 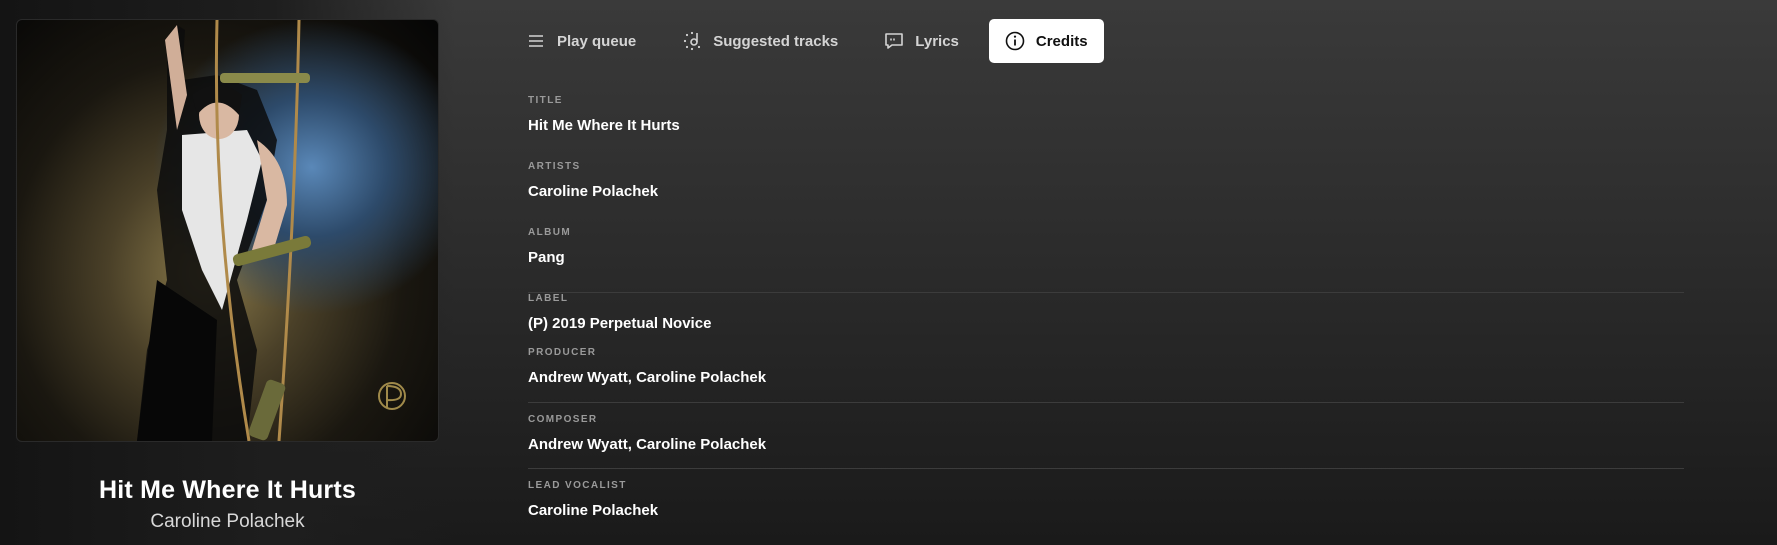 What do you see at coordinates (227, 522) in the screenshot?
I see `now-playing-artist: Caroline Polachek` at bounding box center [227, 522].